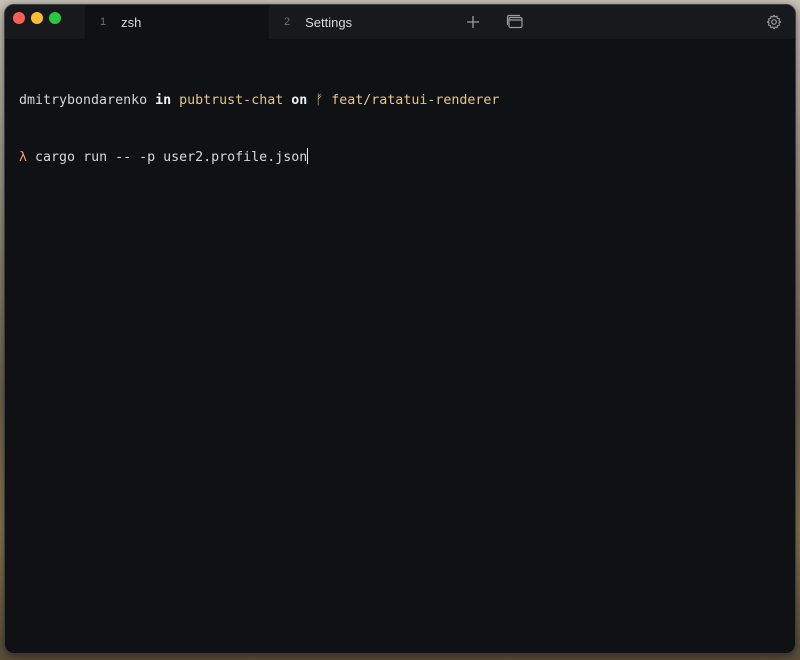  Describe the element at coordinates (299, 100) in the screenshot. I see `prompt-on-keyword: on` at that location.